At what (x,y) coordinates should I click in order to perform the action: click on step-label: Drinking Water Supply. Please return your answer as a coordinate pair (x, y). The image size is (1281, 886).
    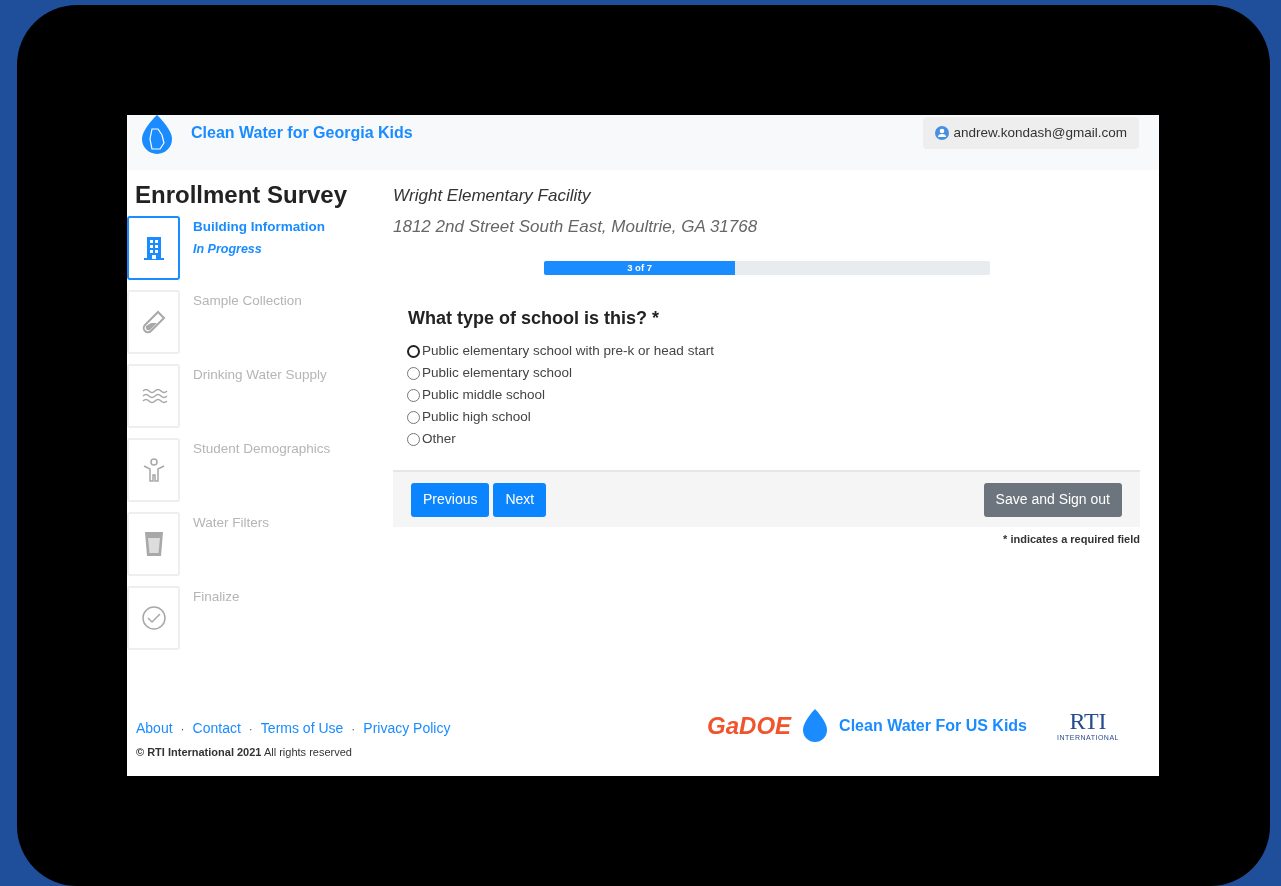
    Looking at the image, I should click on (260, 375).